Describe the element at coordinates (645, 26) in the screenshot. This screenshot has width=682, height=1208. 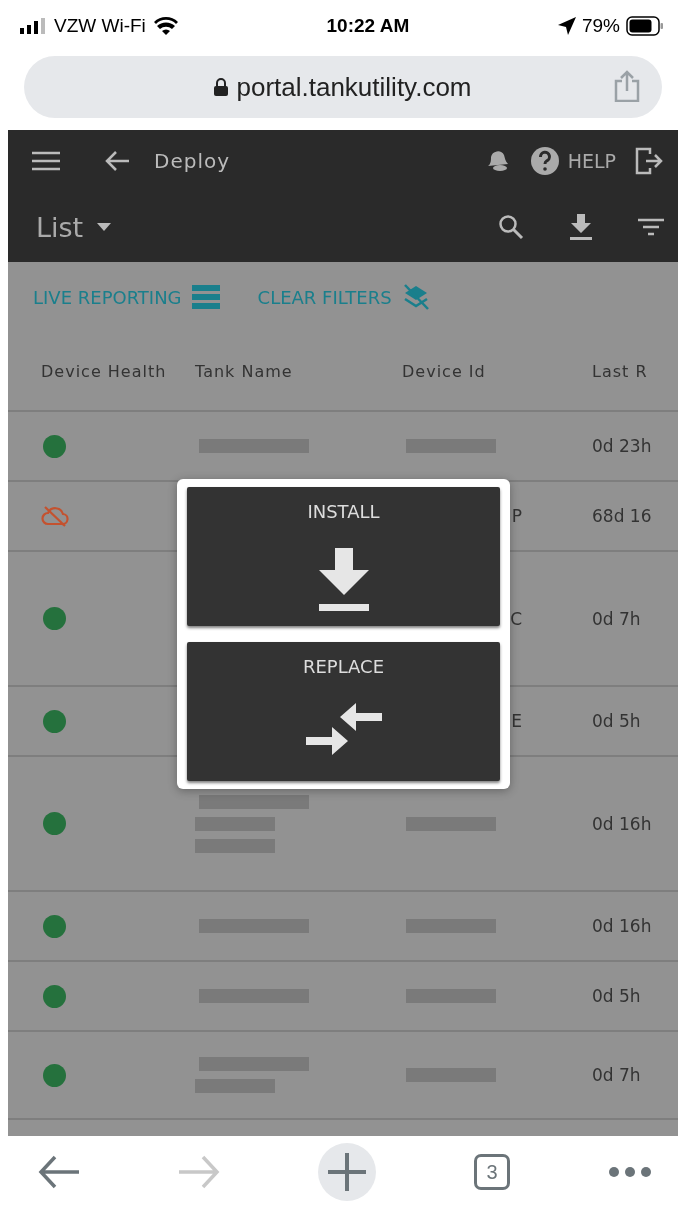
I see `battery-icon` at that location.